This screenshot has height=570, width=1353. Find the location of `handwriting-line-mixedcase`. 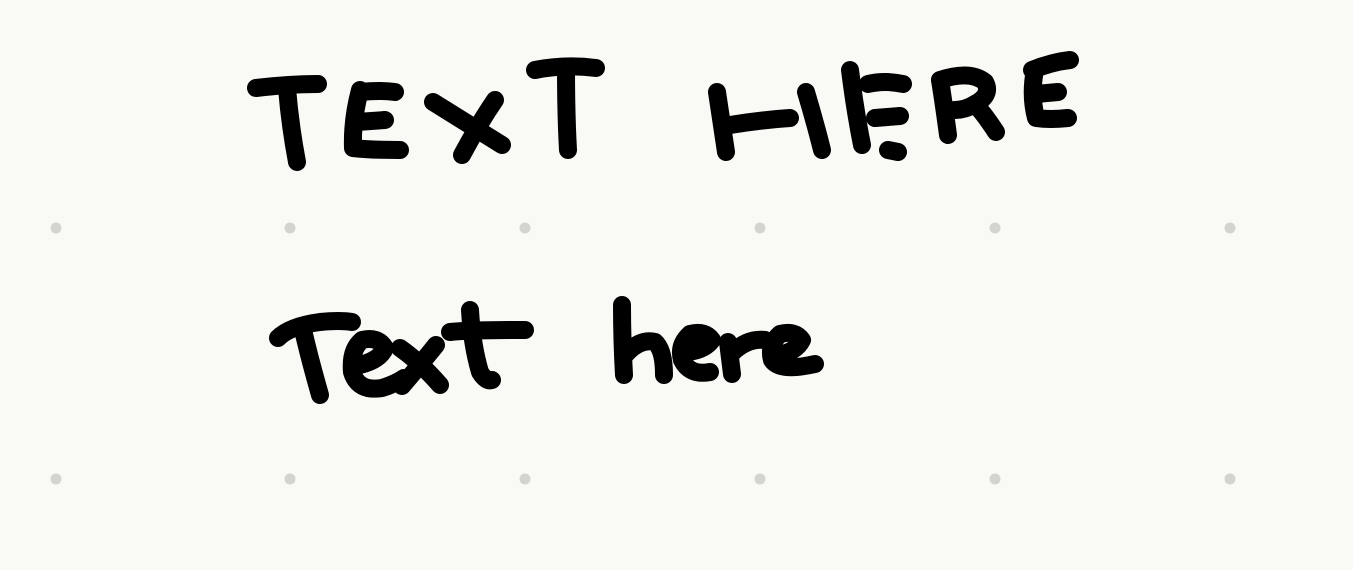

handwriting-line-mixedcase is located at coordinates (546, 350).